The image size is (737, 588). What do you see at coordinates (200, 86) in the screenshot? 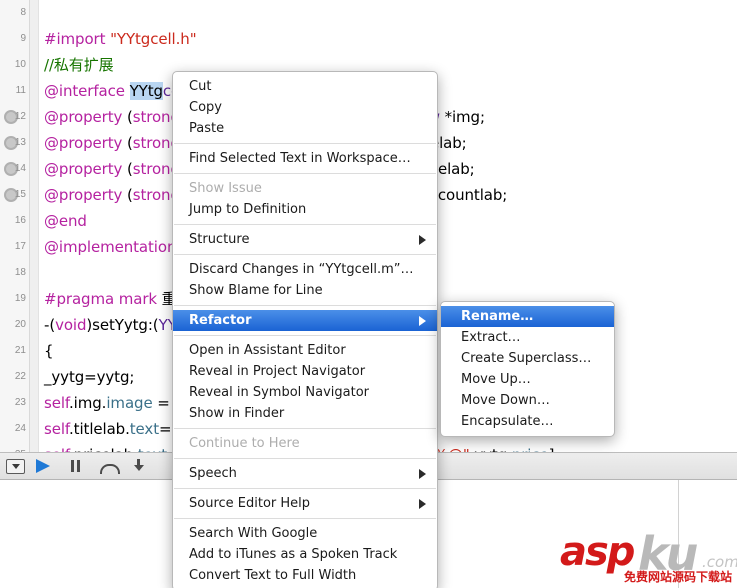
I see `menu-item-label: Cut` at bounding box center [200, 86].